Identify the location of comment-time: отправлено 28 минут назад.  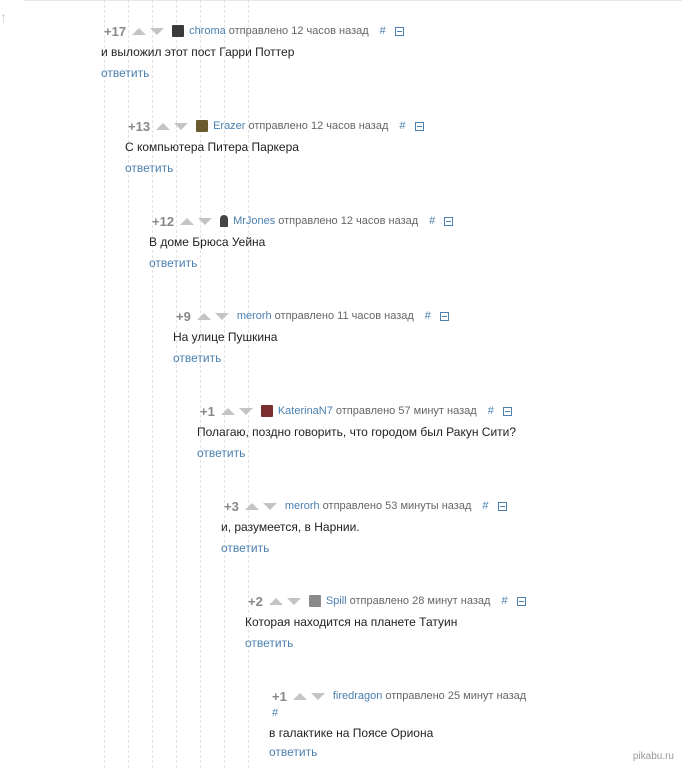
(420, 601).